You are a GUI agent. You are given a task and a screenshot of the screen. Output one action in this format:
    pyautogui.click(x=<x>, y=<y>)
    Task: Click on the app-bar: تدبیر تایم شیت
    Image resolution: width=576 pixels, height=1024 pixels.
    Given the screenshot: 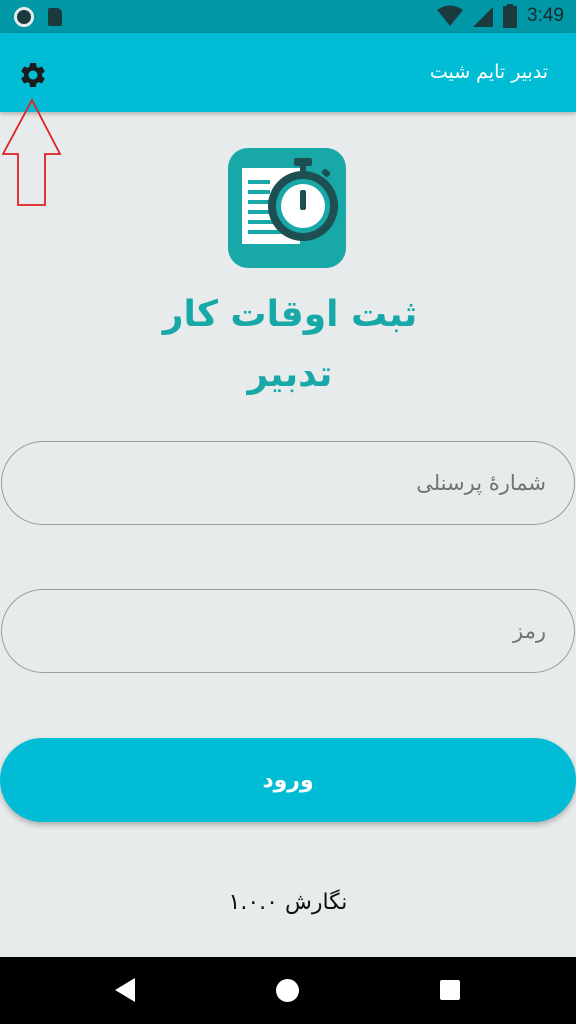 What is the action you would take?
    pyautogui.click(x=288, y=72)
    